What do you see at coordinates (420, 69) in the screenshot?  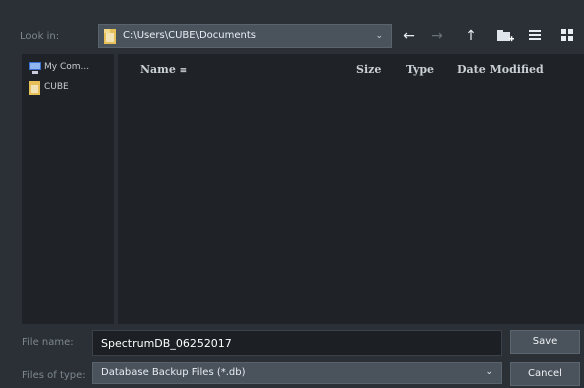 I see `column-type: Type` at bounding box center [420, 69].